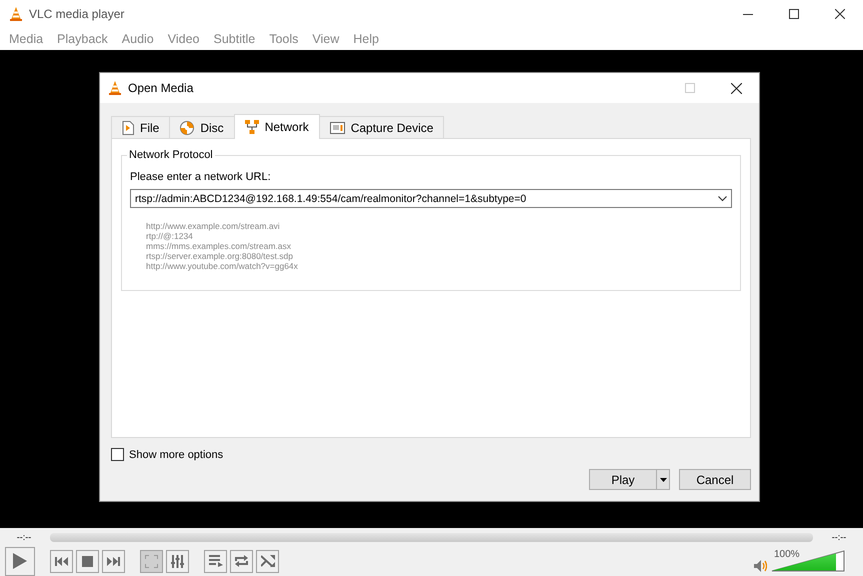 This screenshot has width=863, height=576. What do you see at coordinates (325, 39) in the screenshot?
I see `menu-item: View` at bounding box center [325, 39].